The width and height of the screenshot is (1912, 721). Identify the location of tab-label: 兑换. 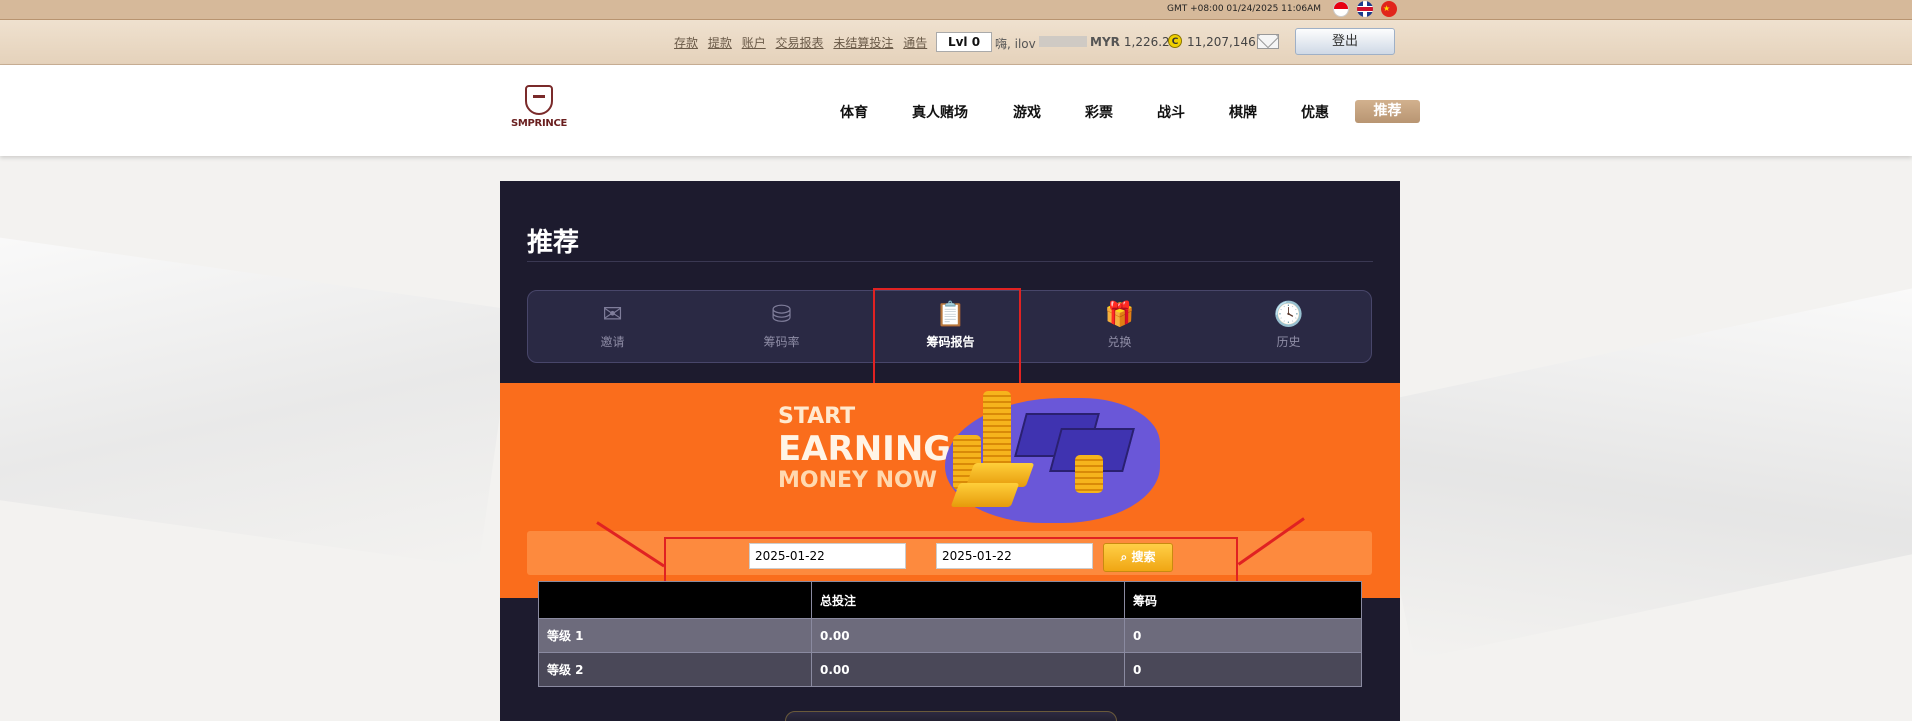
(1119, 342).